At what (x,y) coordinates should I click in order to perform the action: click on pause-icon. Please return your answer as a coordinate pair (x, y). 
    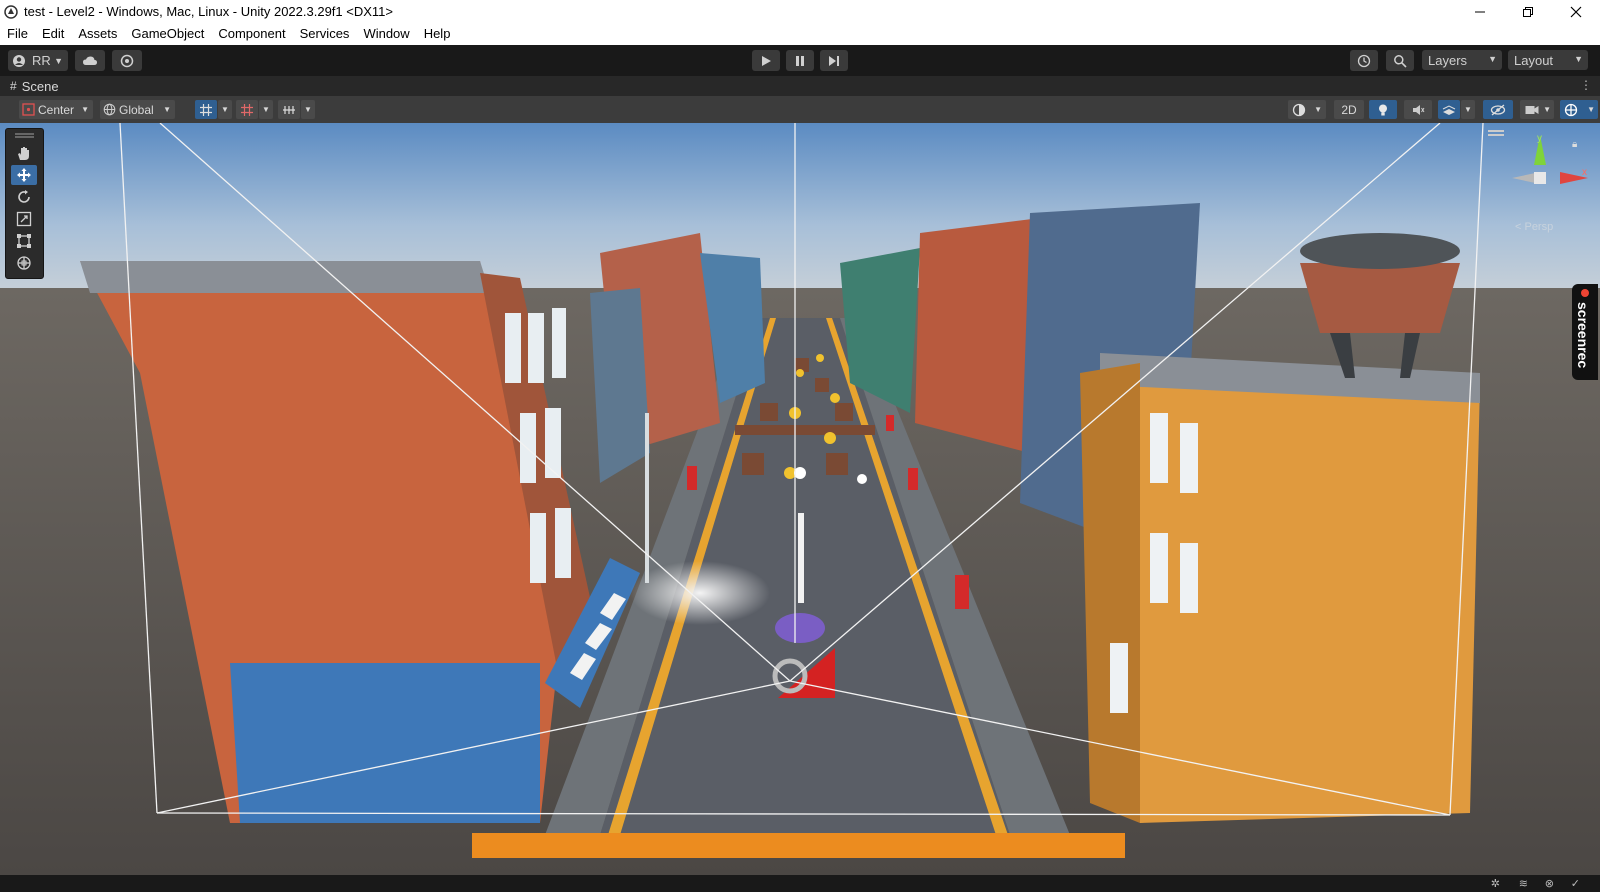
    Looking at the image, I should click on (800, 60).